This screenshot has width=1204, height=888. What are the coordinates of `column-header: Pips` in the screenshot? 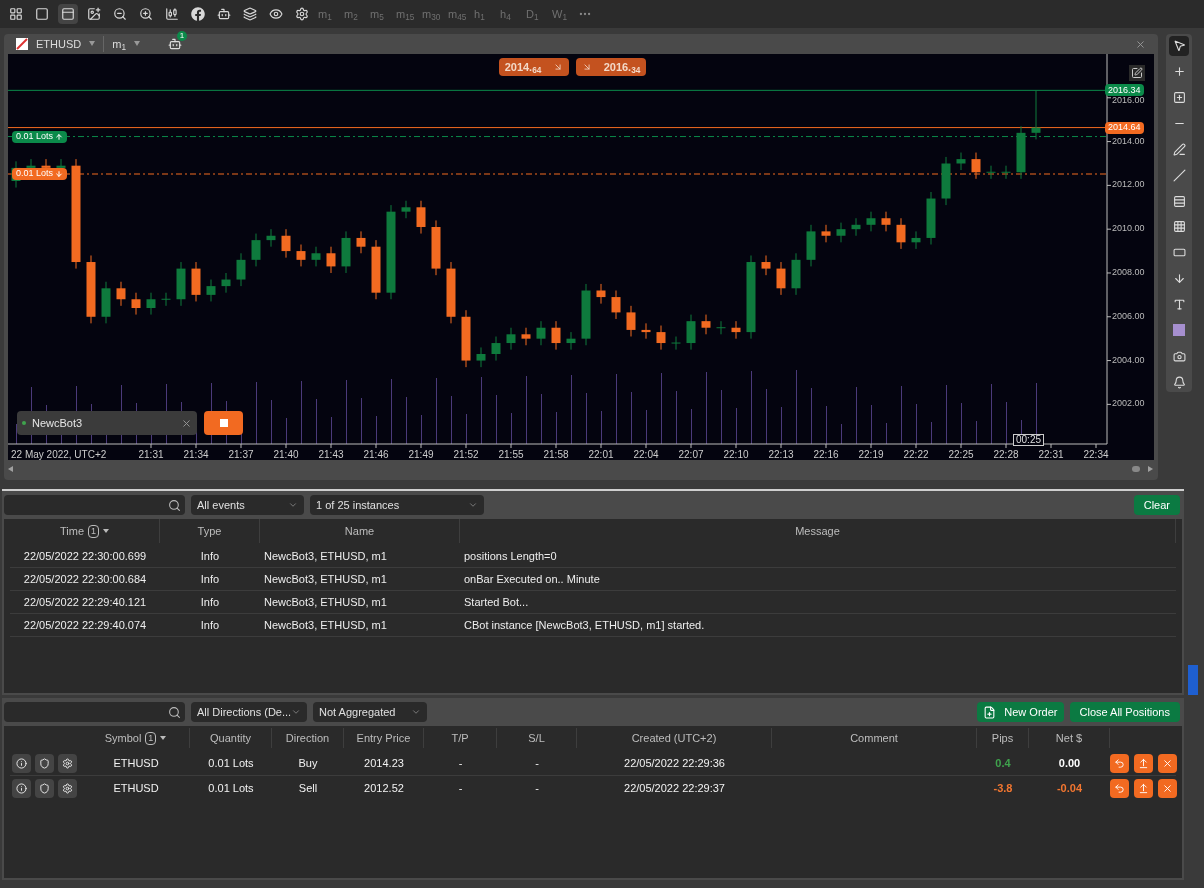 It's located at (1002, 738).